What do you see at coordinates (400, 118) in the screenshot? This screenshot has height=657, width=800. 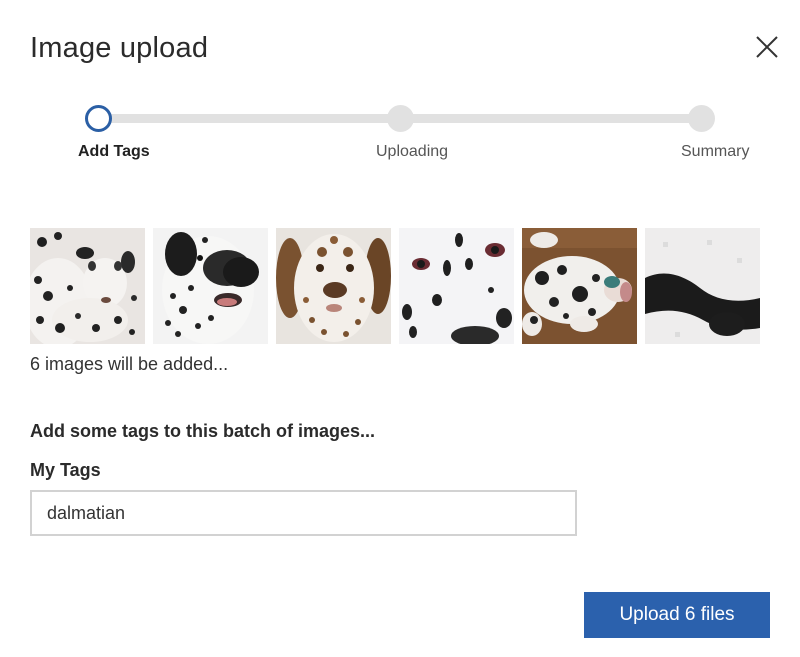 I see `step-2-indicator` at bounding box center [400, 118].